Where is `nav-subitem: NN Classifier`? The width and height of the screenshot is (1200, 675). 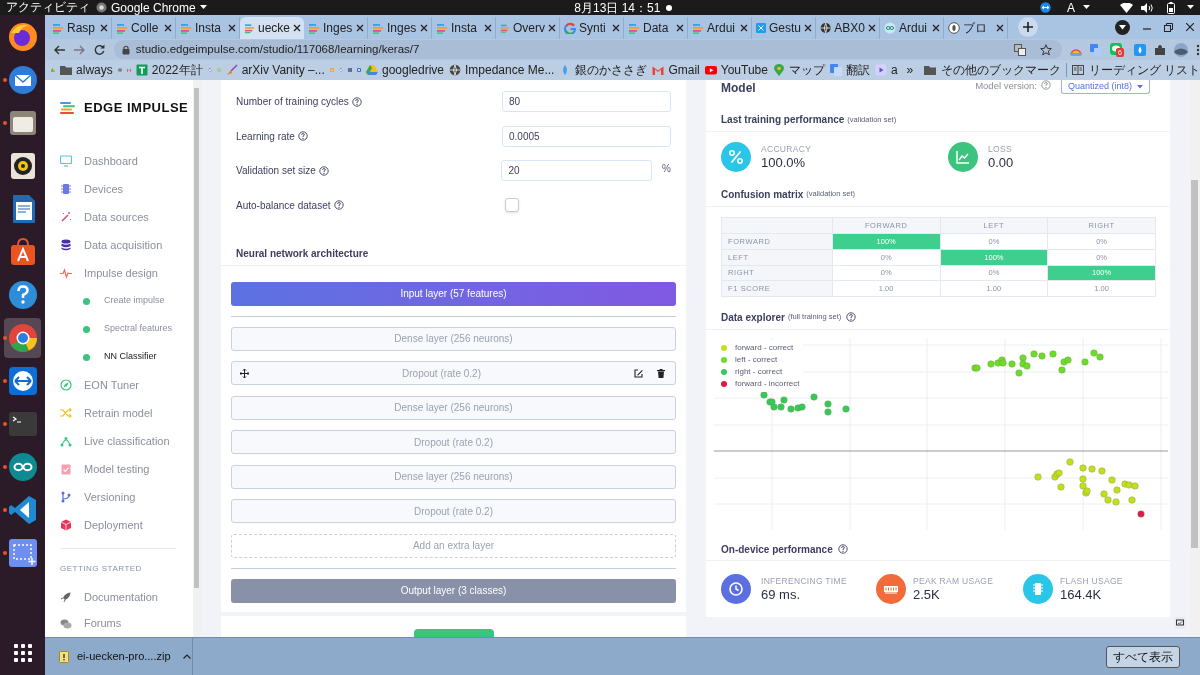
nav-subitem: NN Classifier is located at coordinates (119, 357).